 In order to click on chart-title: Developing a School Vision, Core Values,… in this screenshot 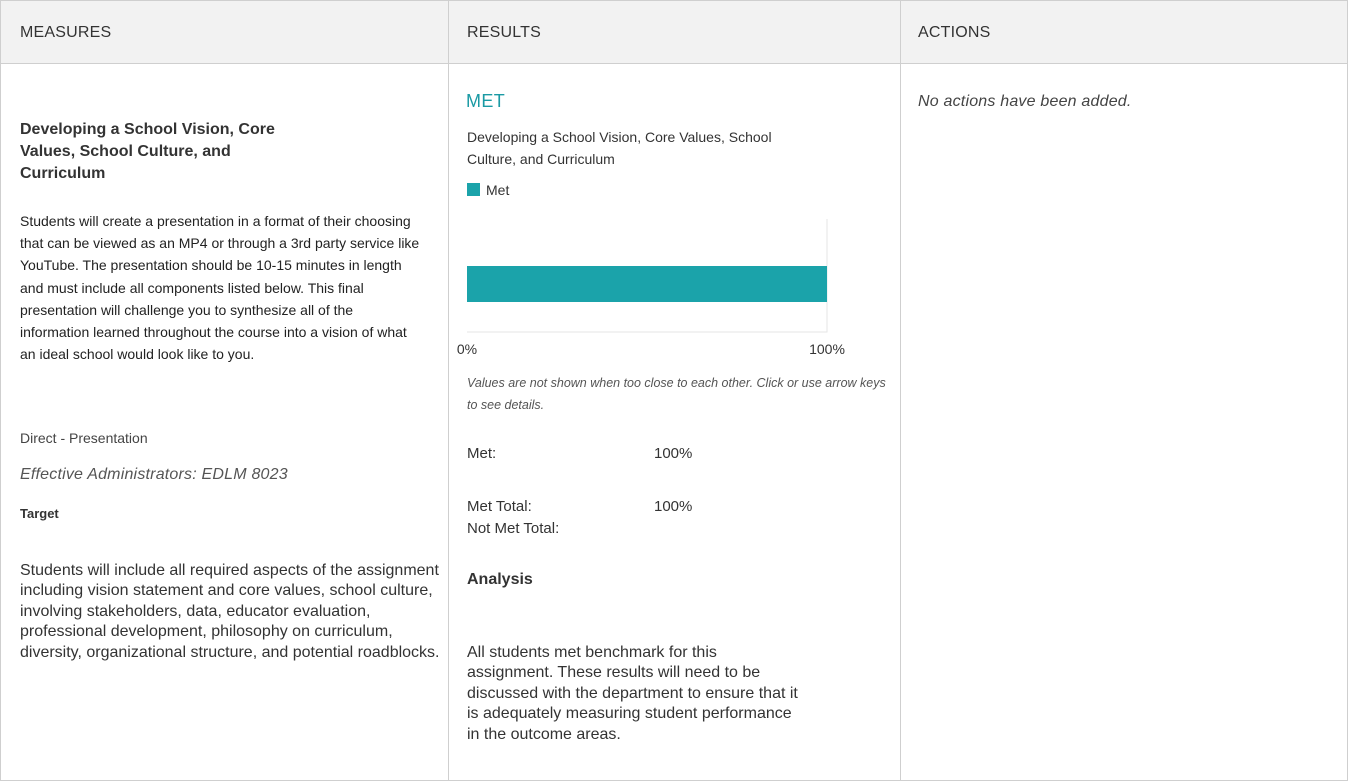, I will do `click(619, 148)`.